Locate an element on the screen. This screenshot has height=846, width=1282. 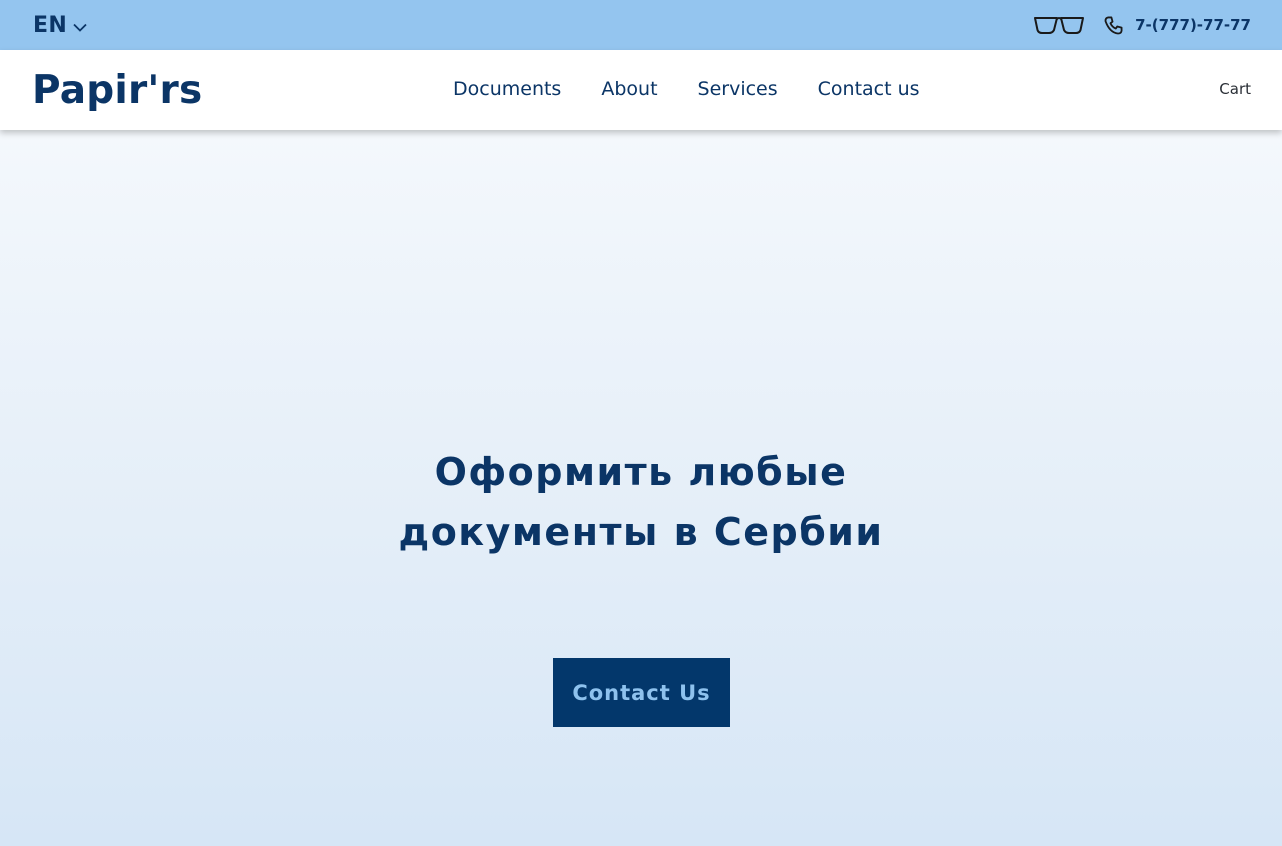
phone-icon is located at coordinates (1113, 25).